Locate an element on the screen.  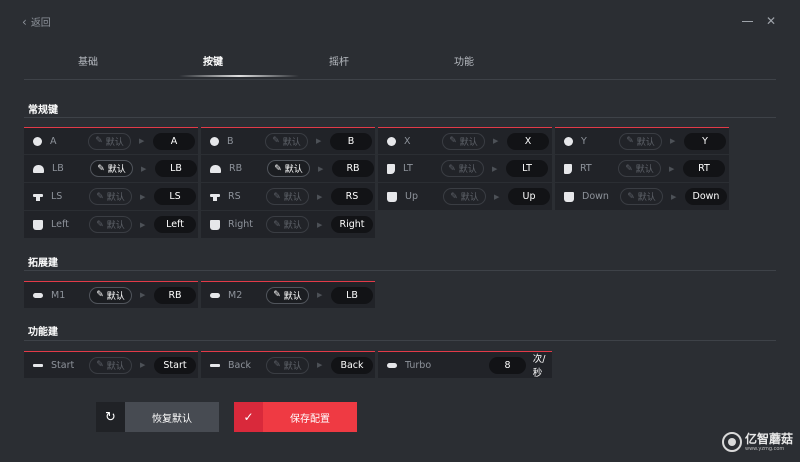
key-card-left: Left ✎ 默认 ▶ Left is located at coordinates (111, 224).